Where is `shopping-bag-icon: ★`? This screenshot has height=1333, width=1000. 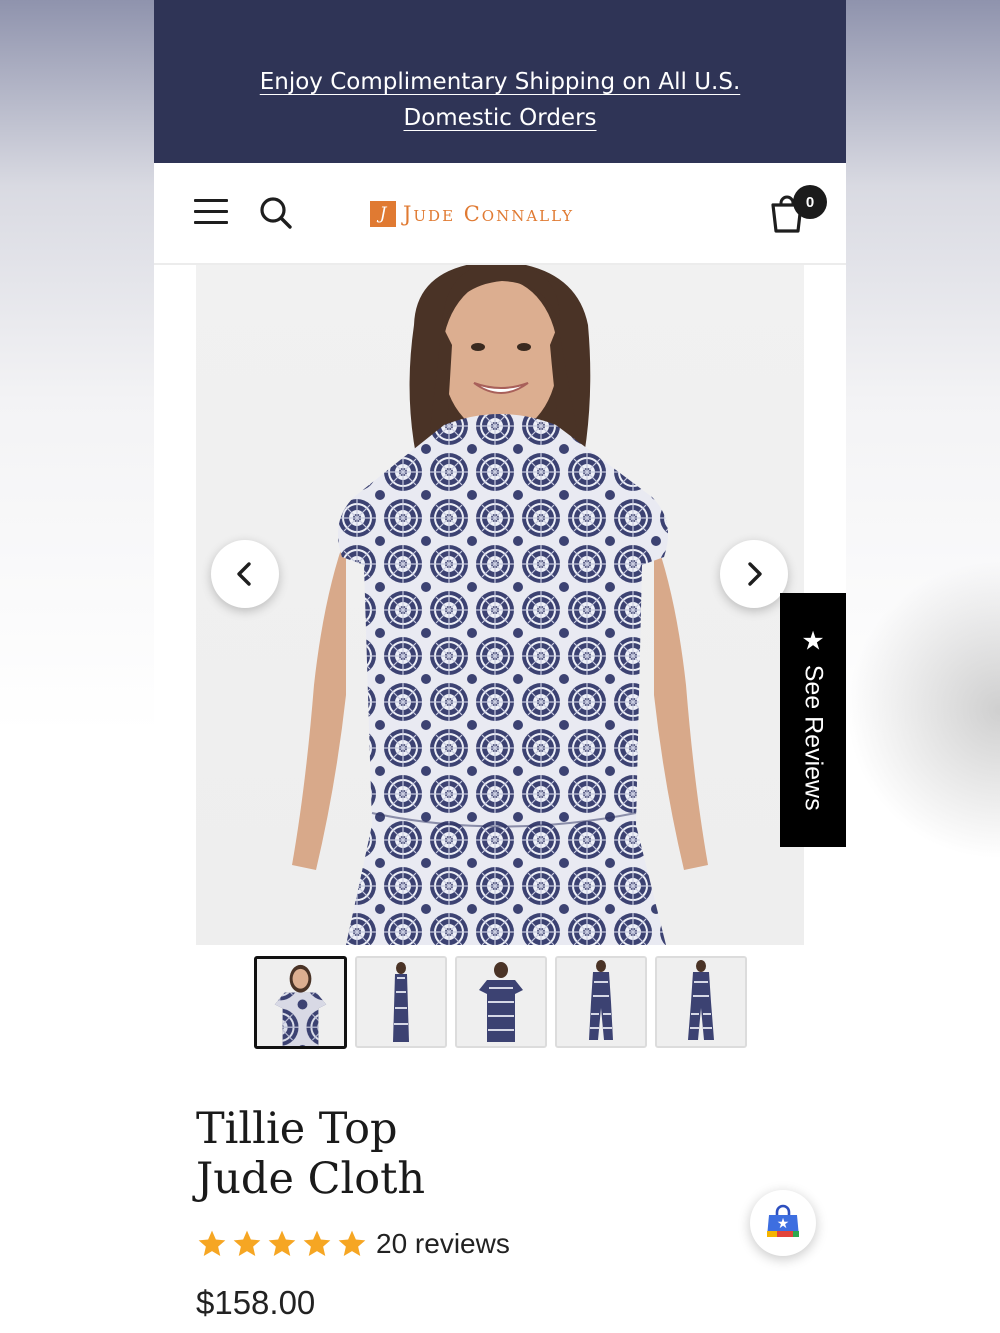
shopping-bag-icon: ★ is located at coordinates (783, 1220).